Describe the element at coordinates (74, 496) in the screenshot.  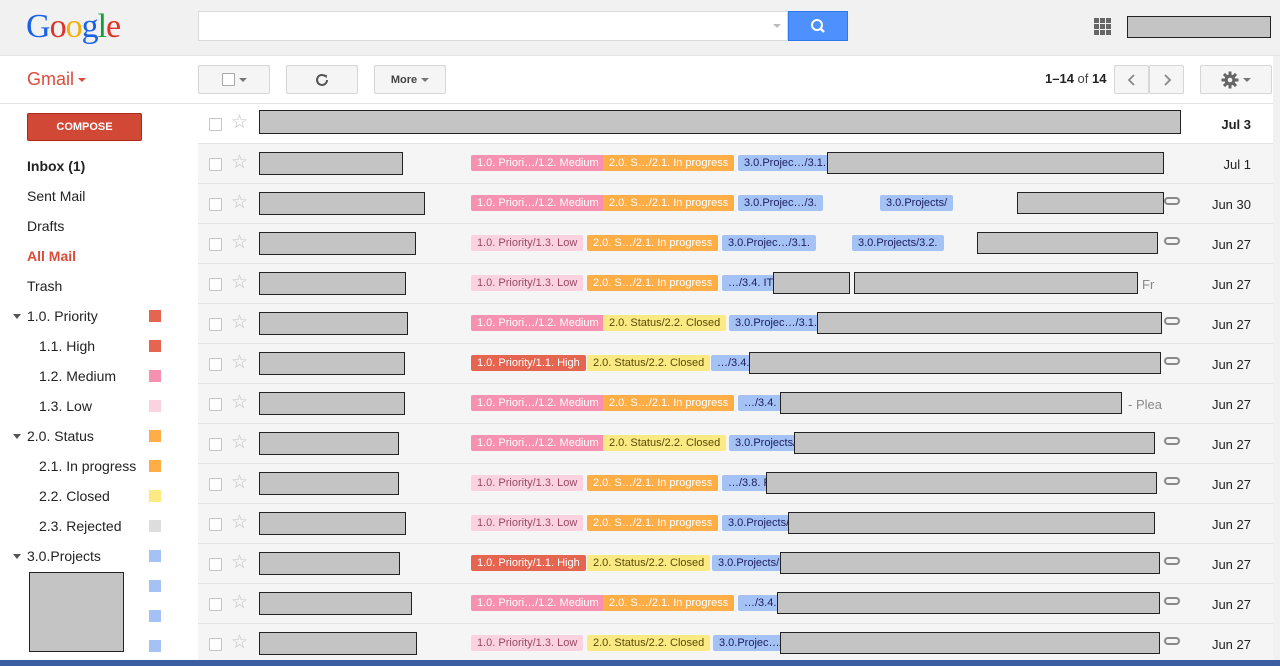
I see `sidebar-label-closed: 2.2. Closed` at that location.